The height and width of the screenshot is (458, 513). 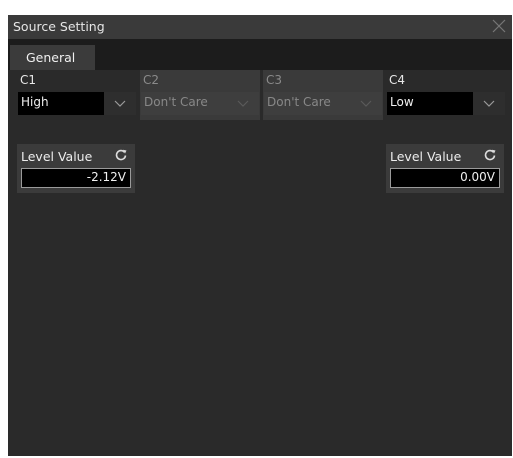 What do you see at coordinates (35, 102) in the screenshot?
I see `c1-state-value: High` at bounding box center [35, 102].